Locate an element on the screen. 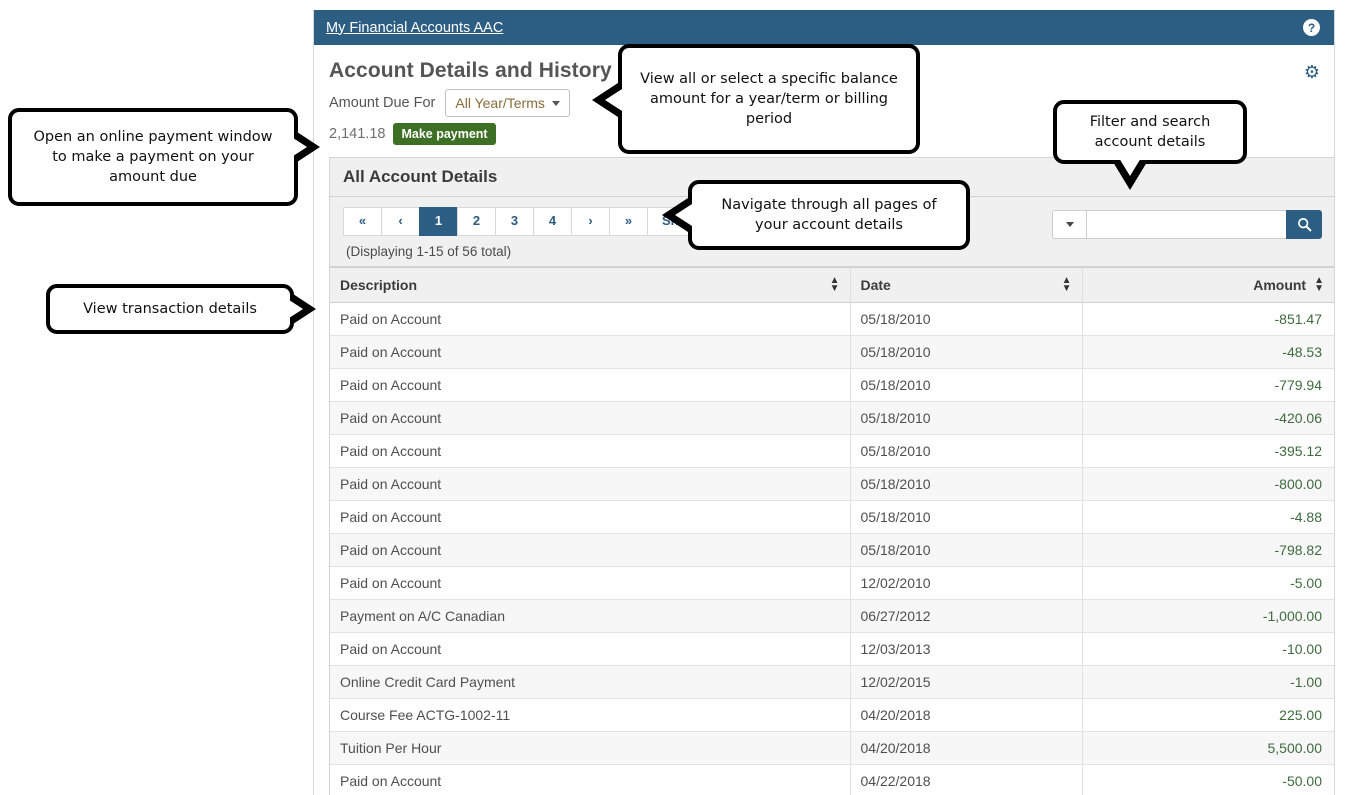 Image resolution: width=1351 pixels, height=795 pixels. page-prev: ‹ is located at coordinates (400, 221).